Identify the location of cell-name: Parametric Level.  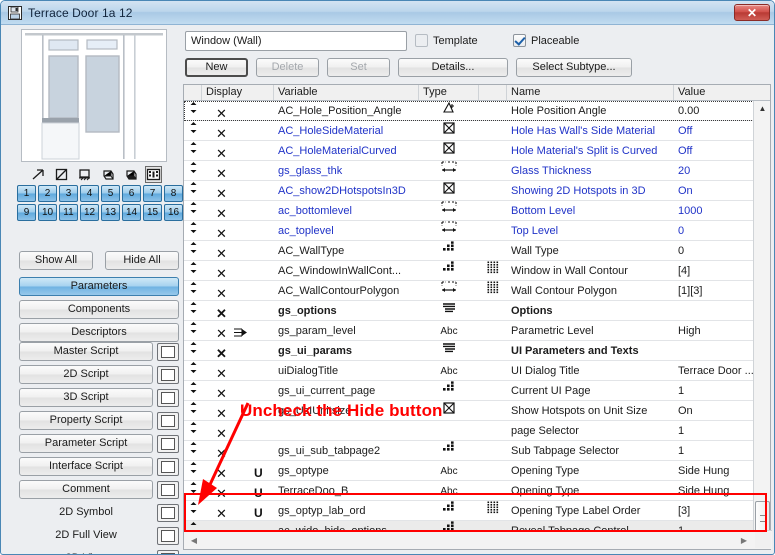
(590, 331).